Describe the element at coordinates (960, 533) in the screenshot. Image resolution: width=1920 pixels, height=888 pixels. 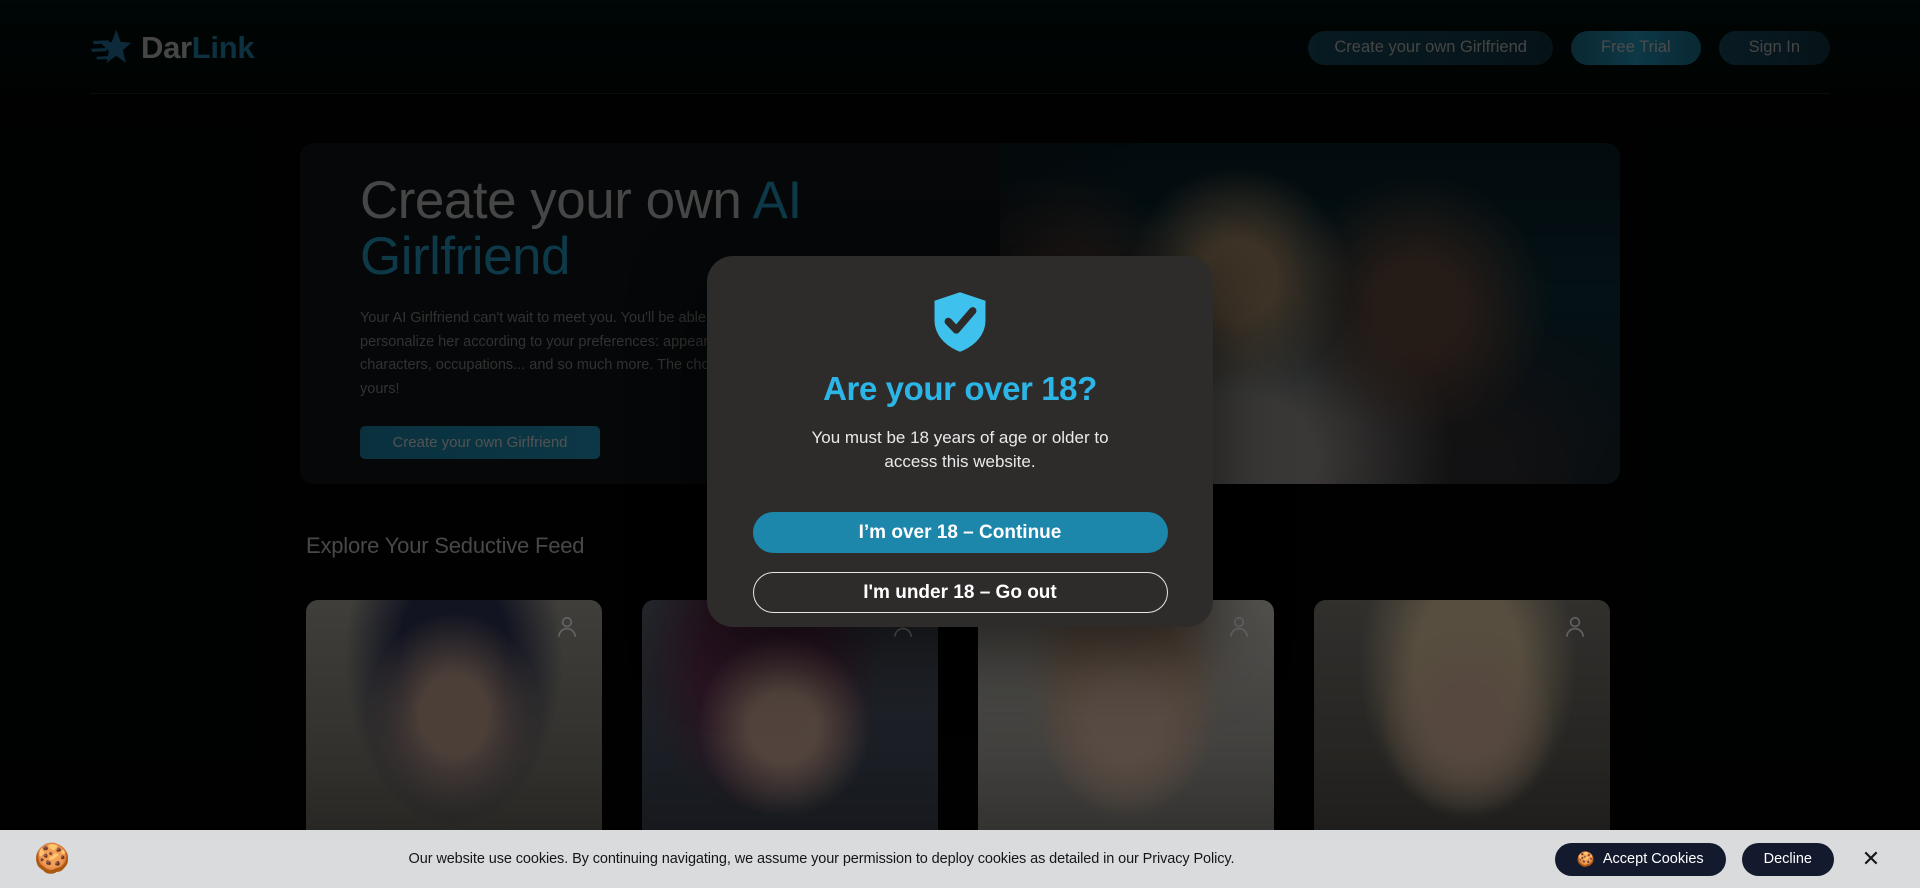
I see `confirm-over-18-button: I’m over 18 – Continue` at that location.